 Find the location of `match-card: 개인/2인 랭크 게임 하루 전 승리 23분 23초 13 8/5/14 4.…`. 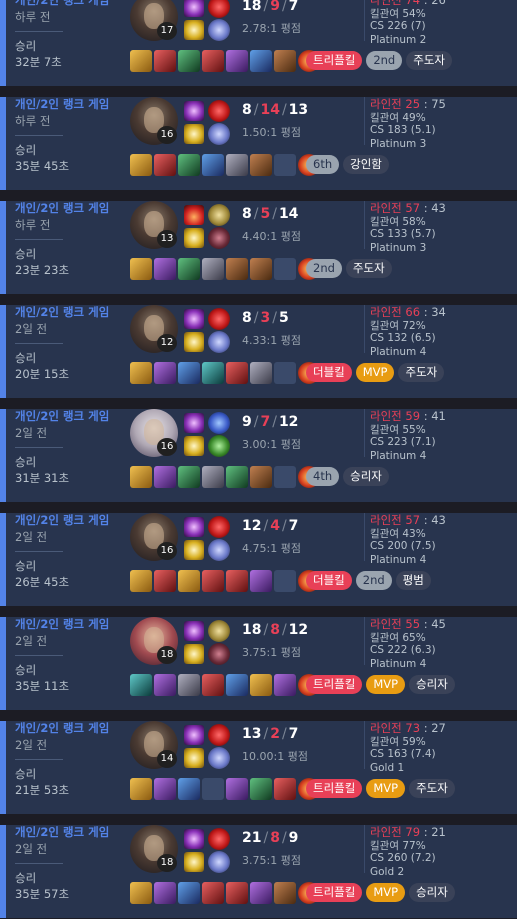

match-card: 개인/2인 랭크 게임 하루 전 승리 23분 23초 13 8/5/14 4.… is located at coordinates (258, 247).